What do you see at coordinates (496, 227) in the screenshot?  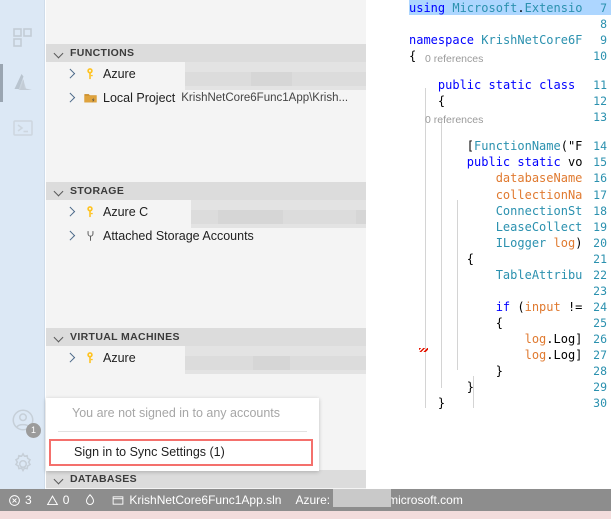 I see `code-line: LeaseCollect` at bounding box center [496, 227].